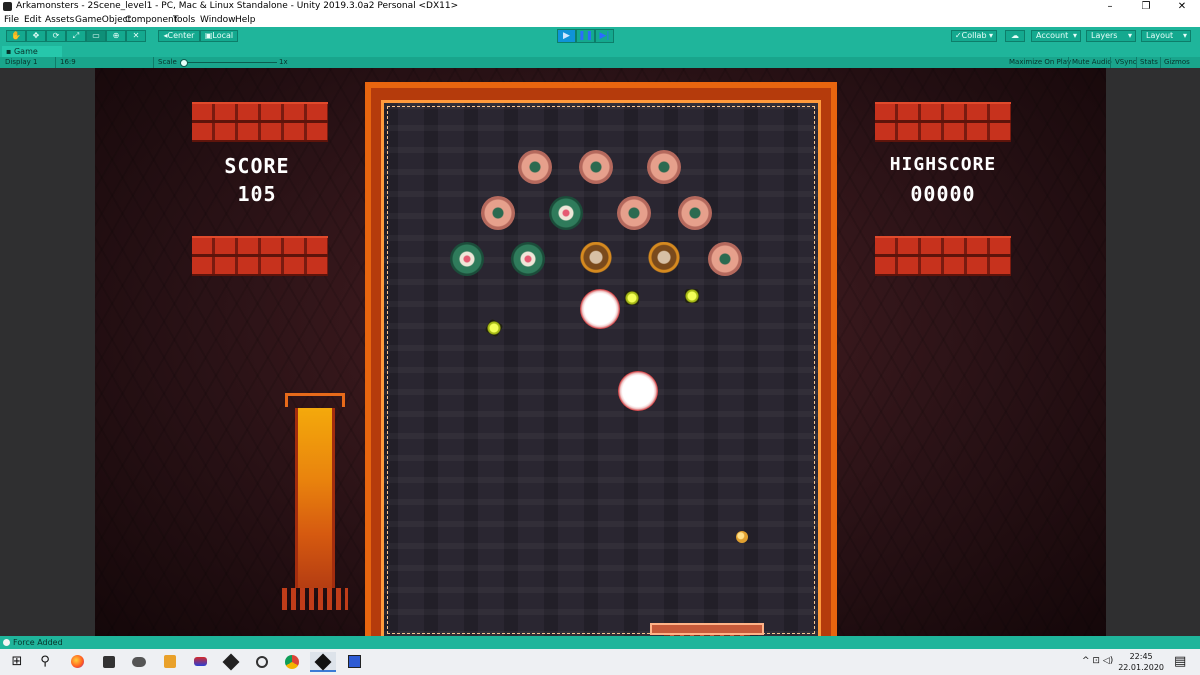 The width and height of the screenshot is (1200, 675). What do you see at coordinates (77, 662) in the screenshot?
I see `firefox-icon` at bounding box center [77, 662].